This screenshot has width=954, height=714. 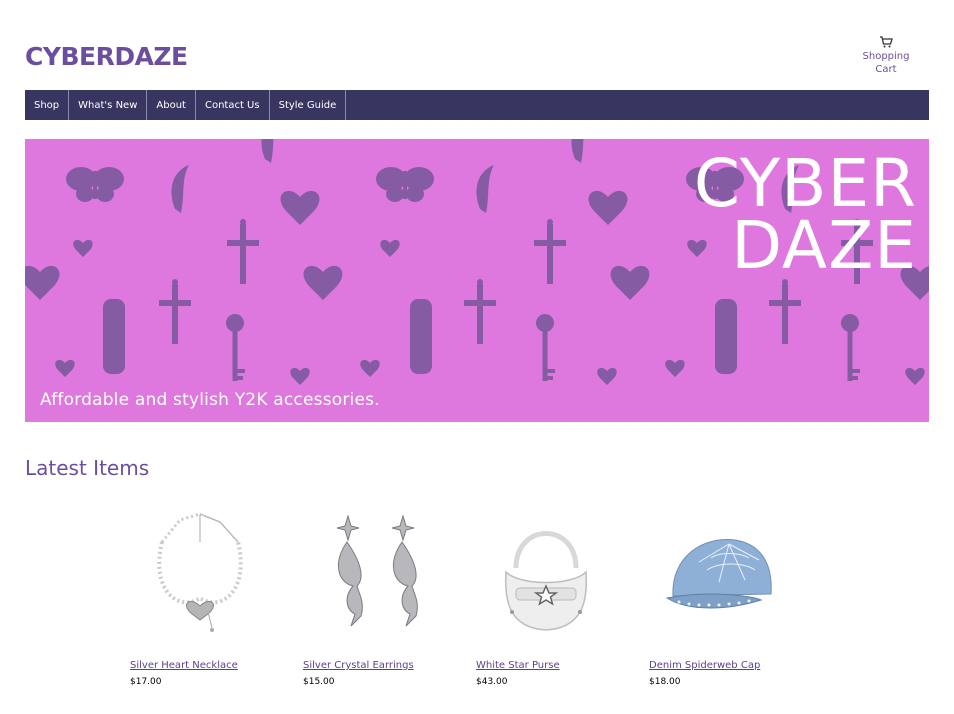 I want to click on product-card: White Star Purse $43.00, so click(x=546, y=594).